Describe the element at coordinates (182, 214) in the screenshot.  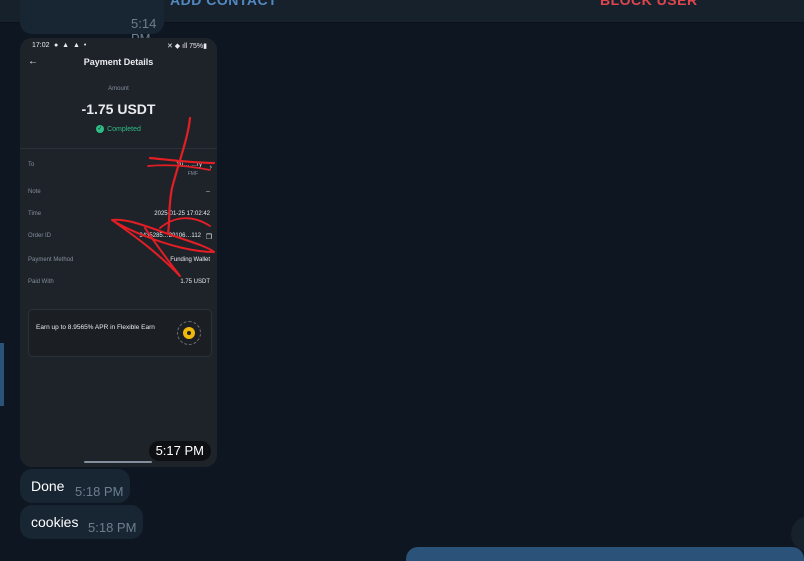
I see `detail-value: 2025-01-25 17:02:42` at that location.